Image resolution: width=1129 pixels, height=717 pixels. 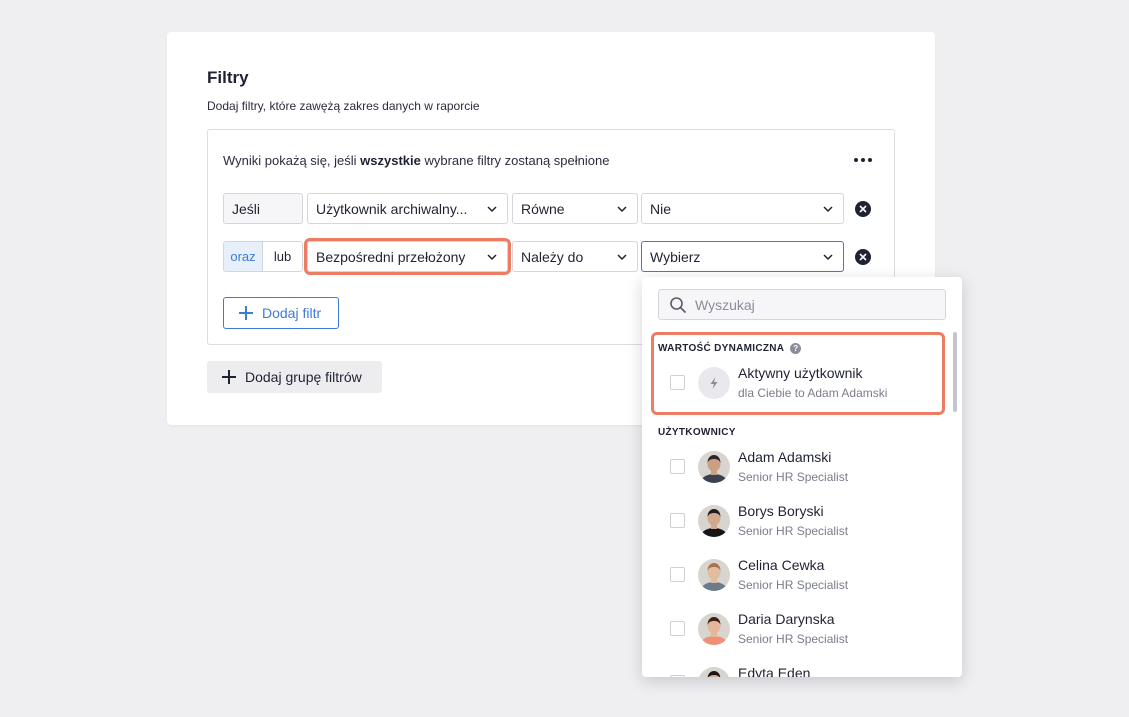 I want to click on option-description: dla Ciebie to Adam Adamski, so click(x=813, y=393).